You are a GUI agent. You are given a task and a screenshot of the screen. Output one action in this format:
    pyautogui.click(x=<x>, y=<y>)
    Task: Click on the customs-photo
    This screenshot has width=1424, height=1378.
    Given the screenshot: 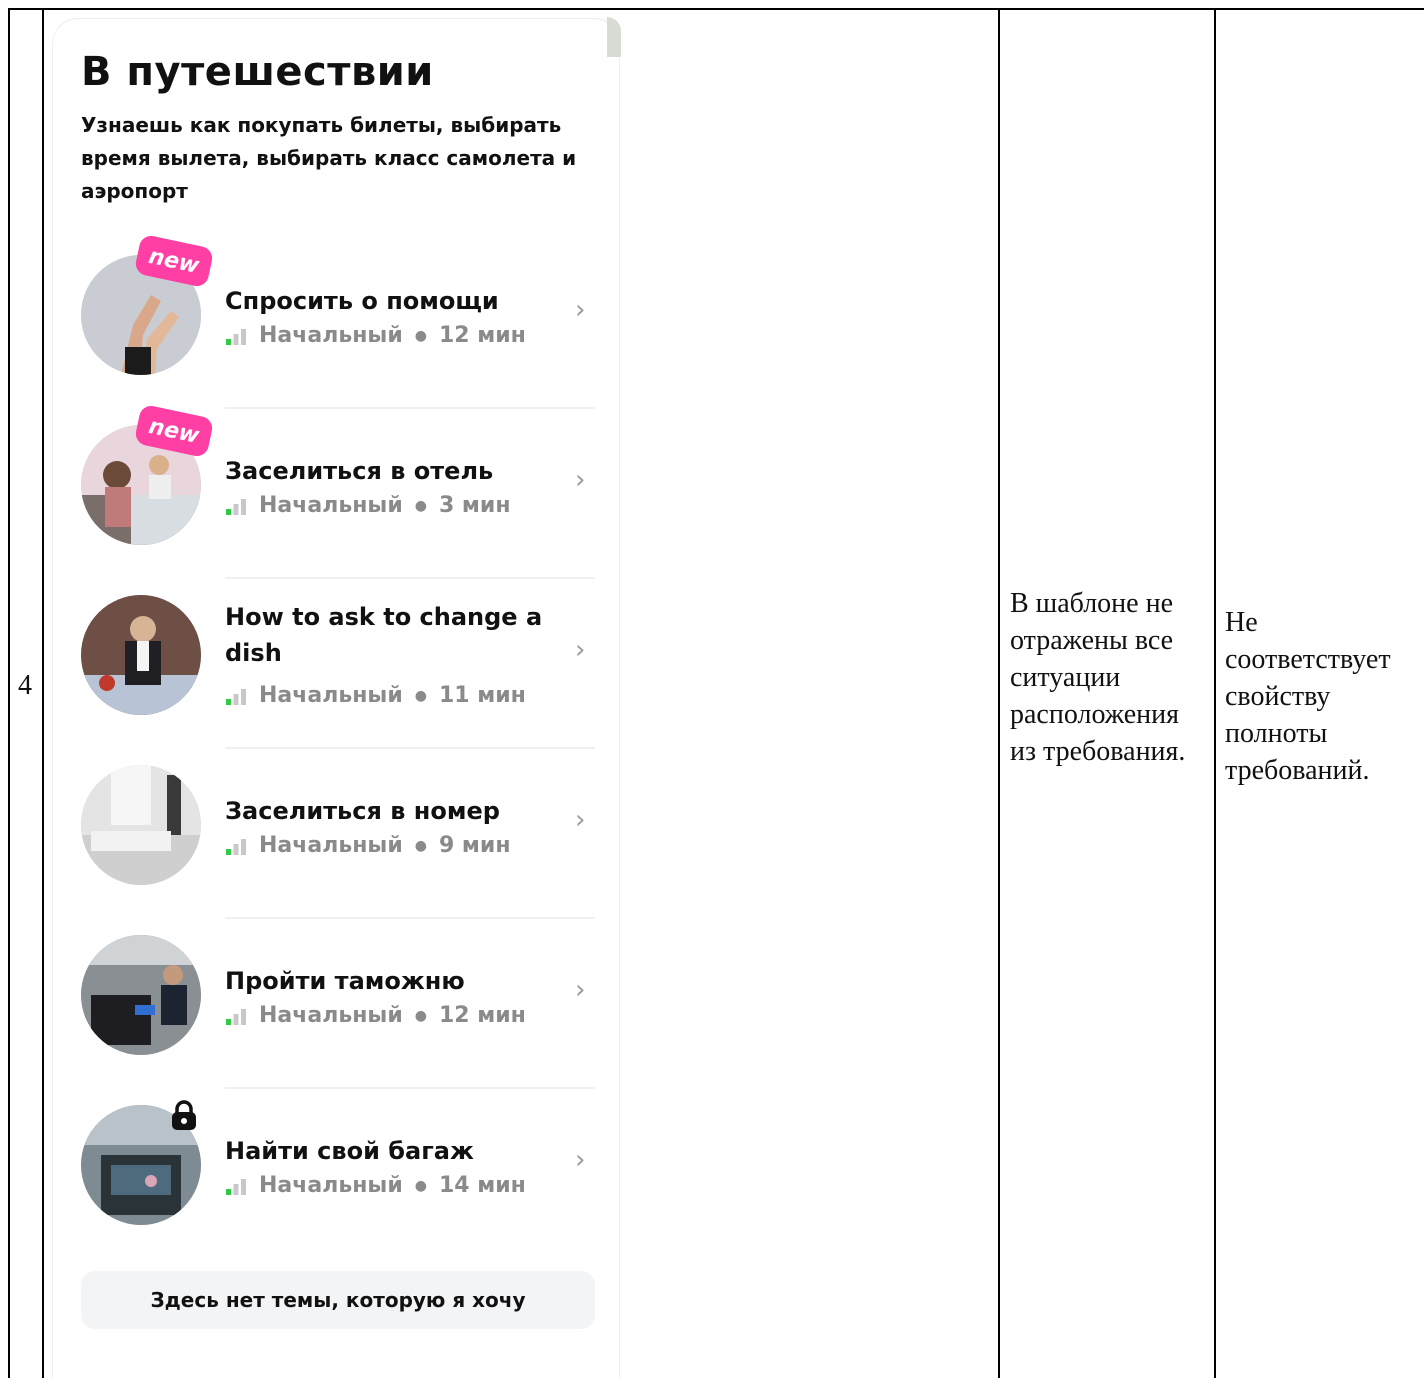 What is the action you would take?
    pyautogui.click(x=141, y=995)
    